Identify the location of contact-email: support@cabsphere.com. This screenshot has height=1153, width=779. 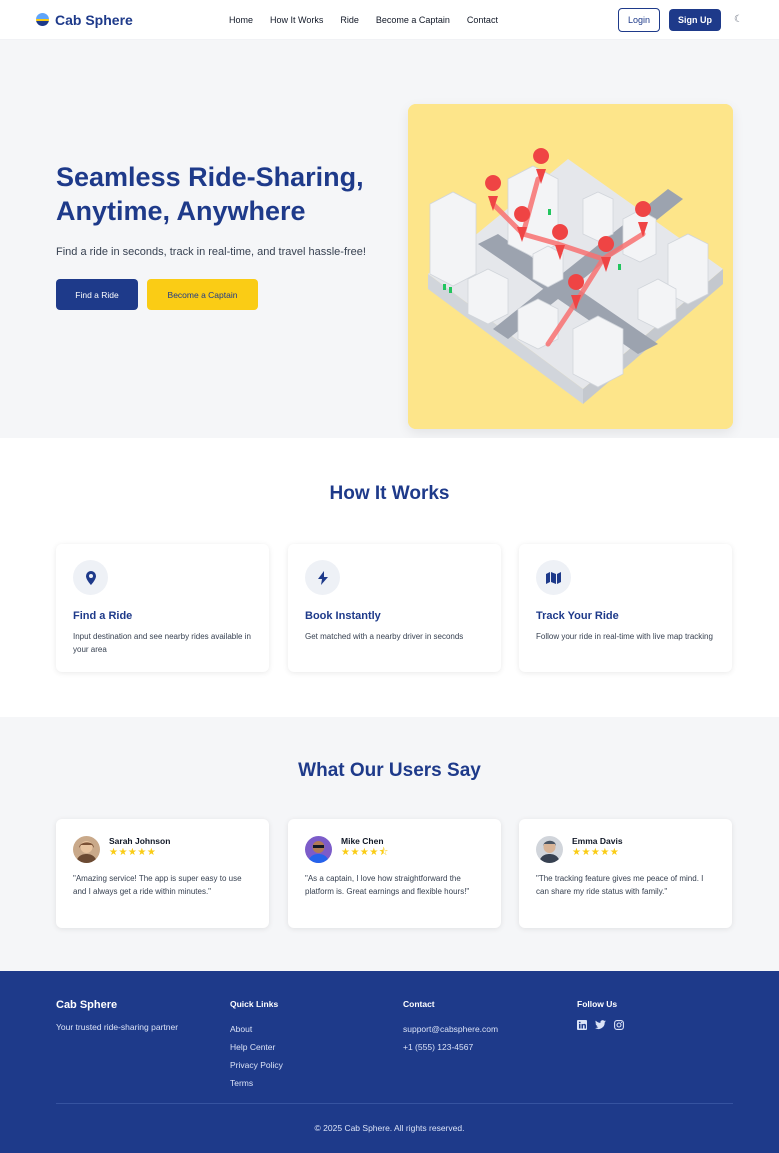
(450, 1029).